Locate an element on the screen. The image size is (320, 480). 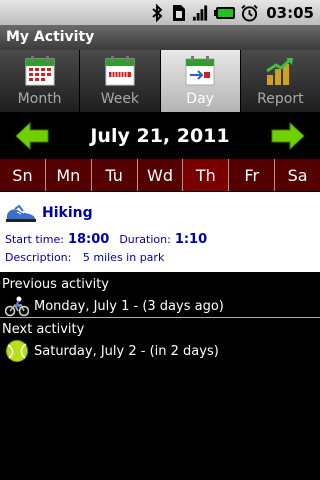
weekday-thursday: Th is located at coordinates (206, 175).